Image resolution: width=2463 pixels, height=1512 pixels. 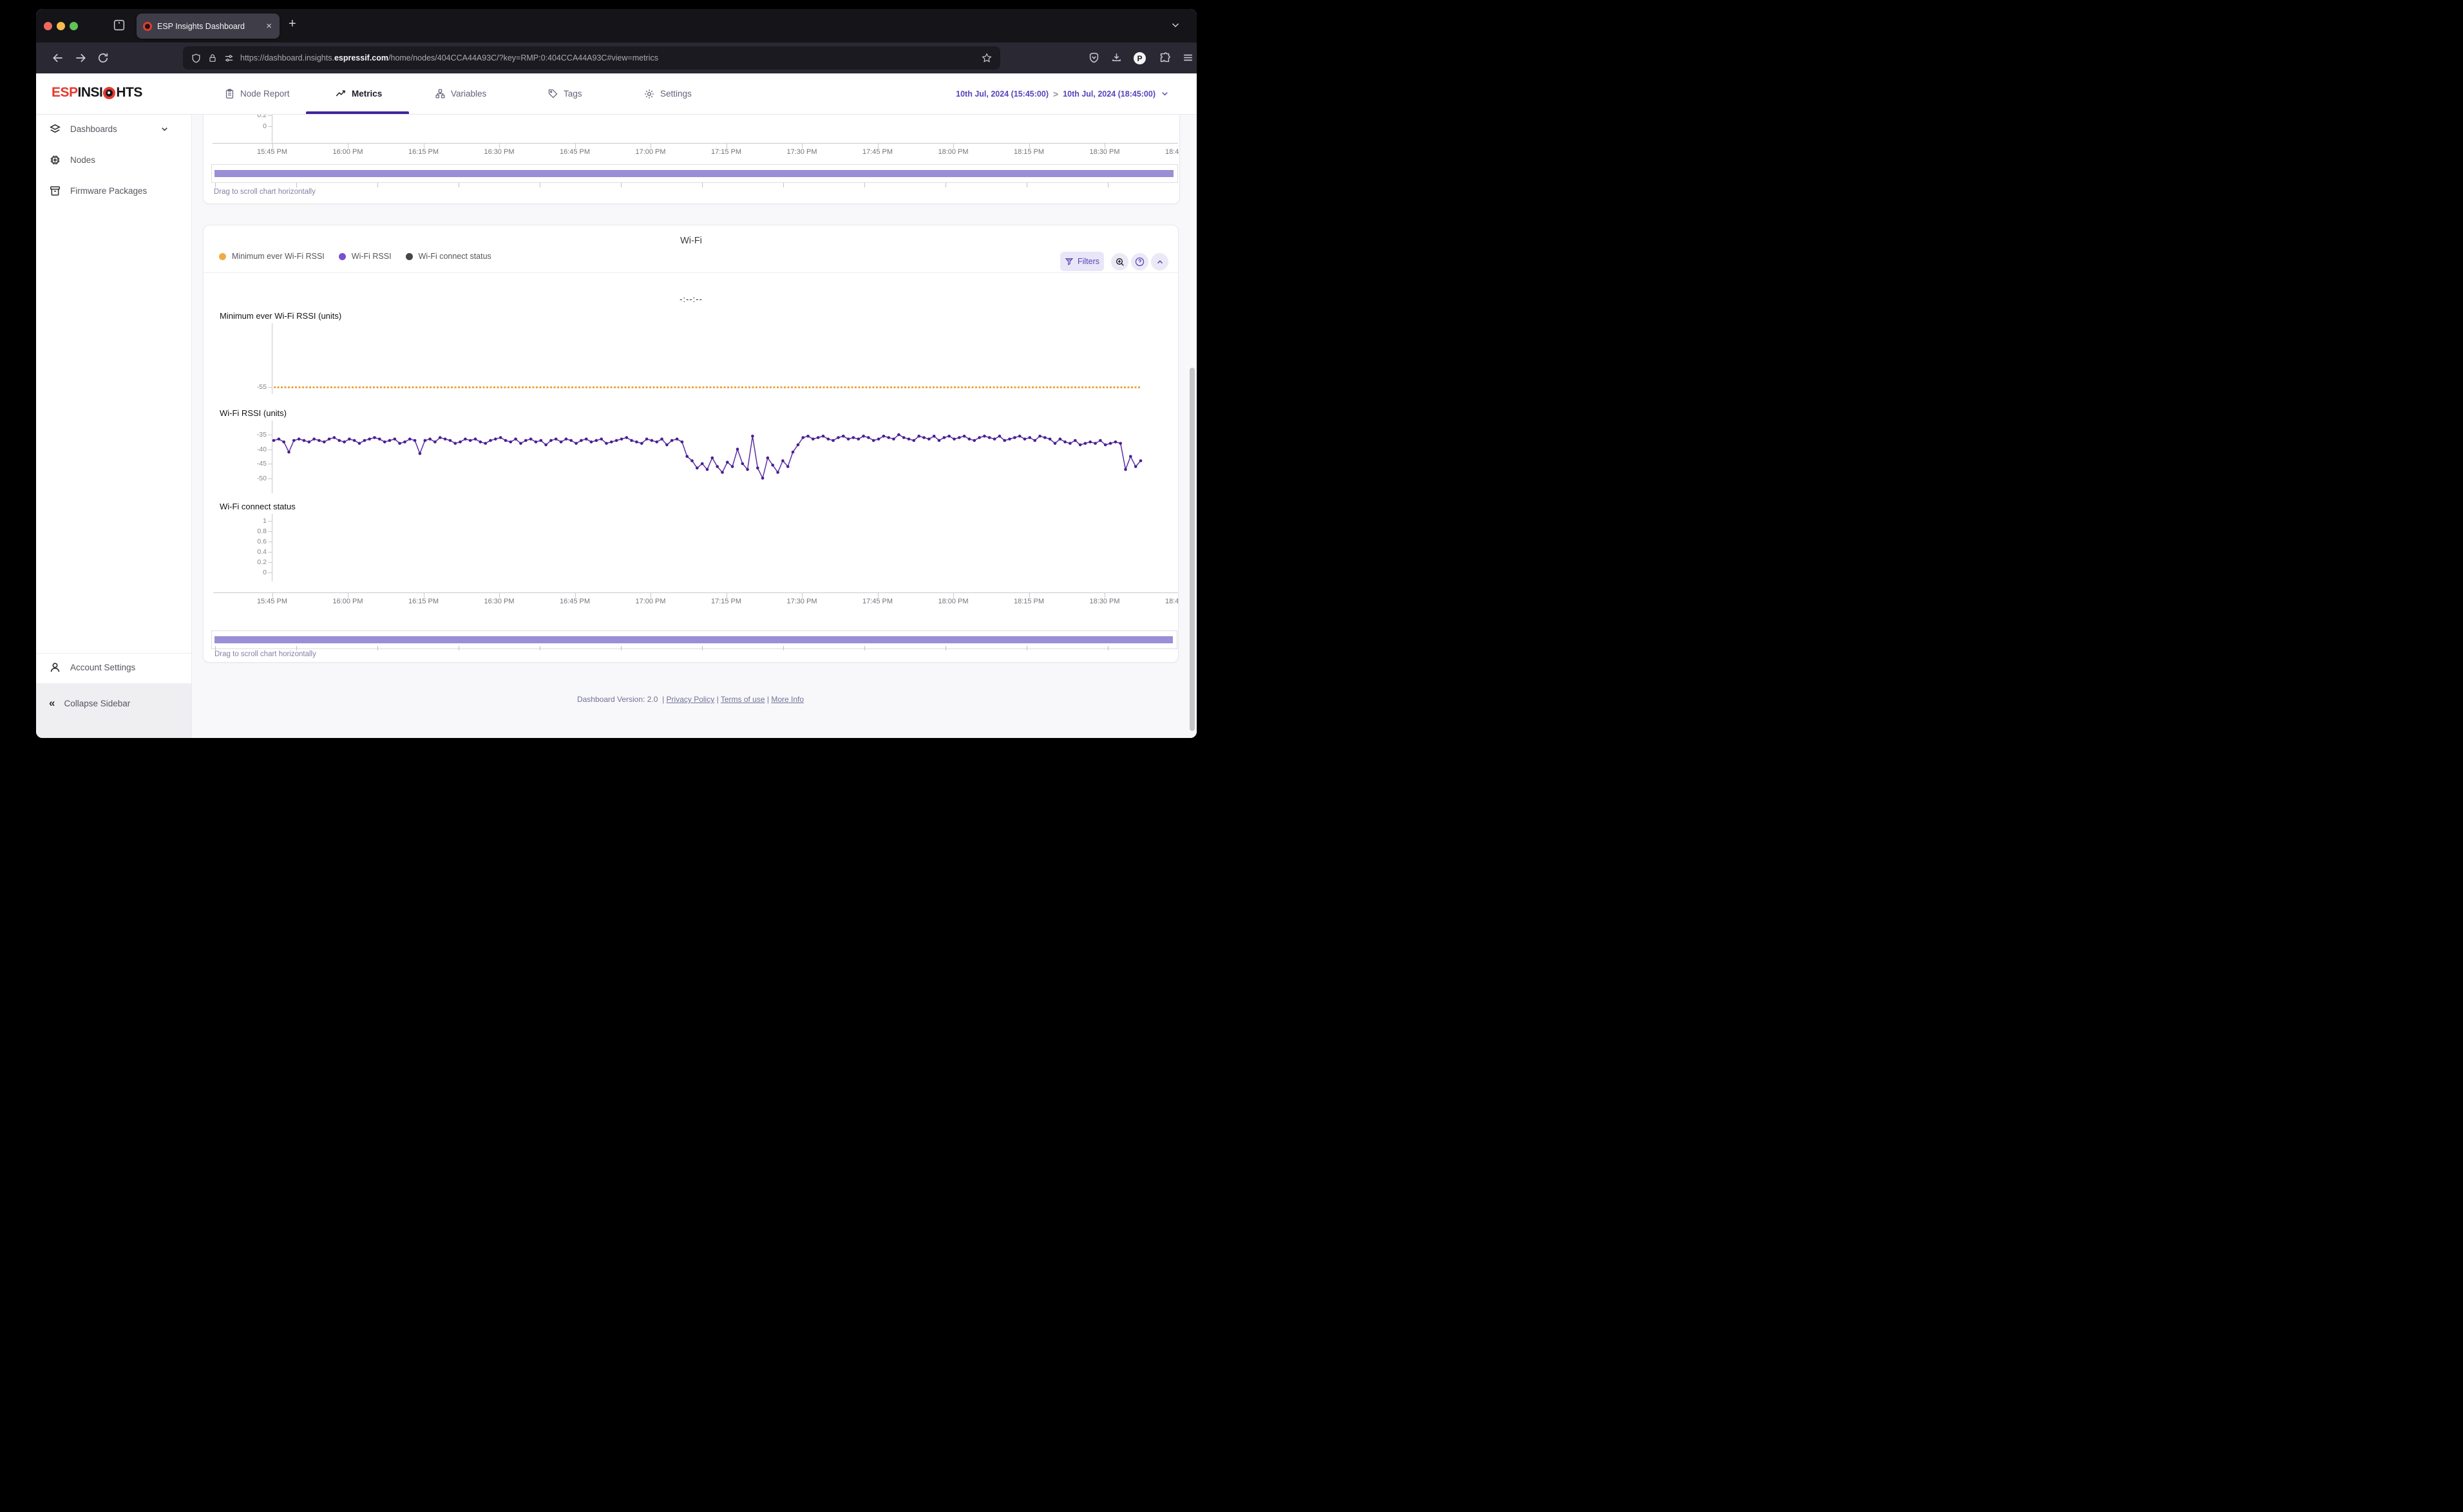 I want to click on pocket-icon, so click(x=1094, y=58).